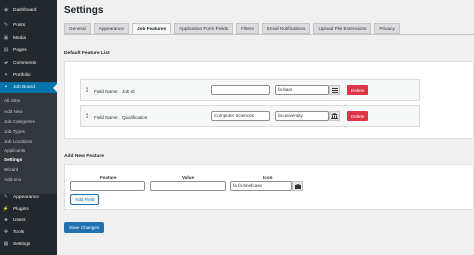 Image resolution: width=474 pixels, height=255 pixels. I want to click on value-column-header: Value, so click(188, 177).